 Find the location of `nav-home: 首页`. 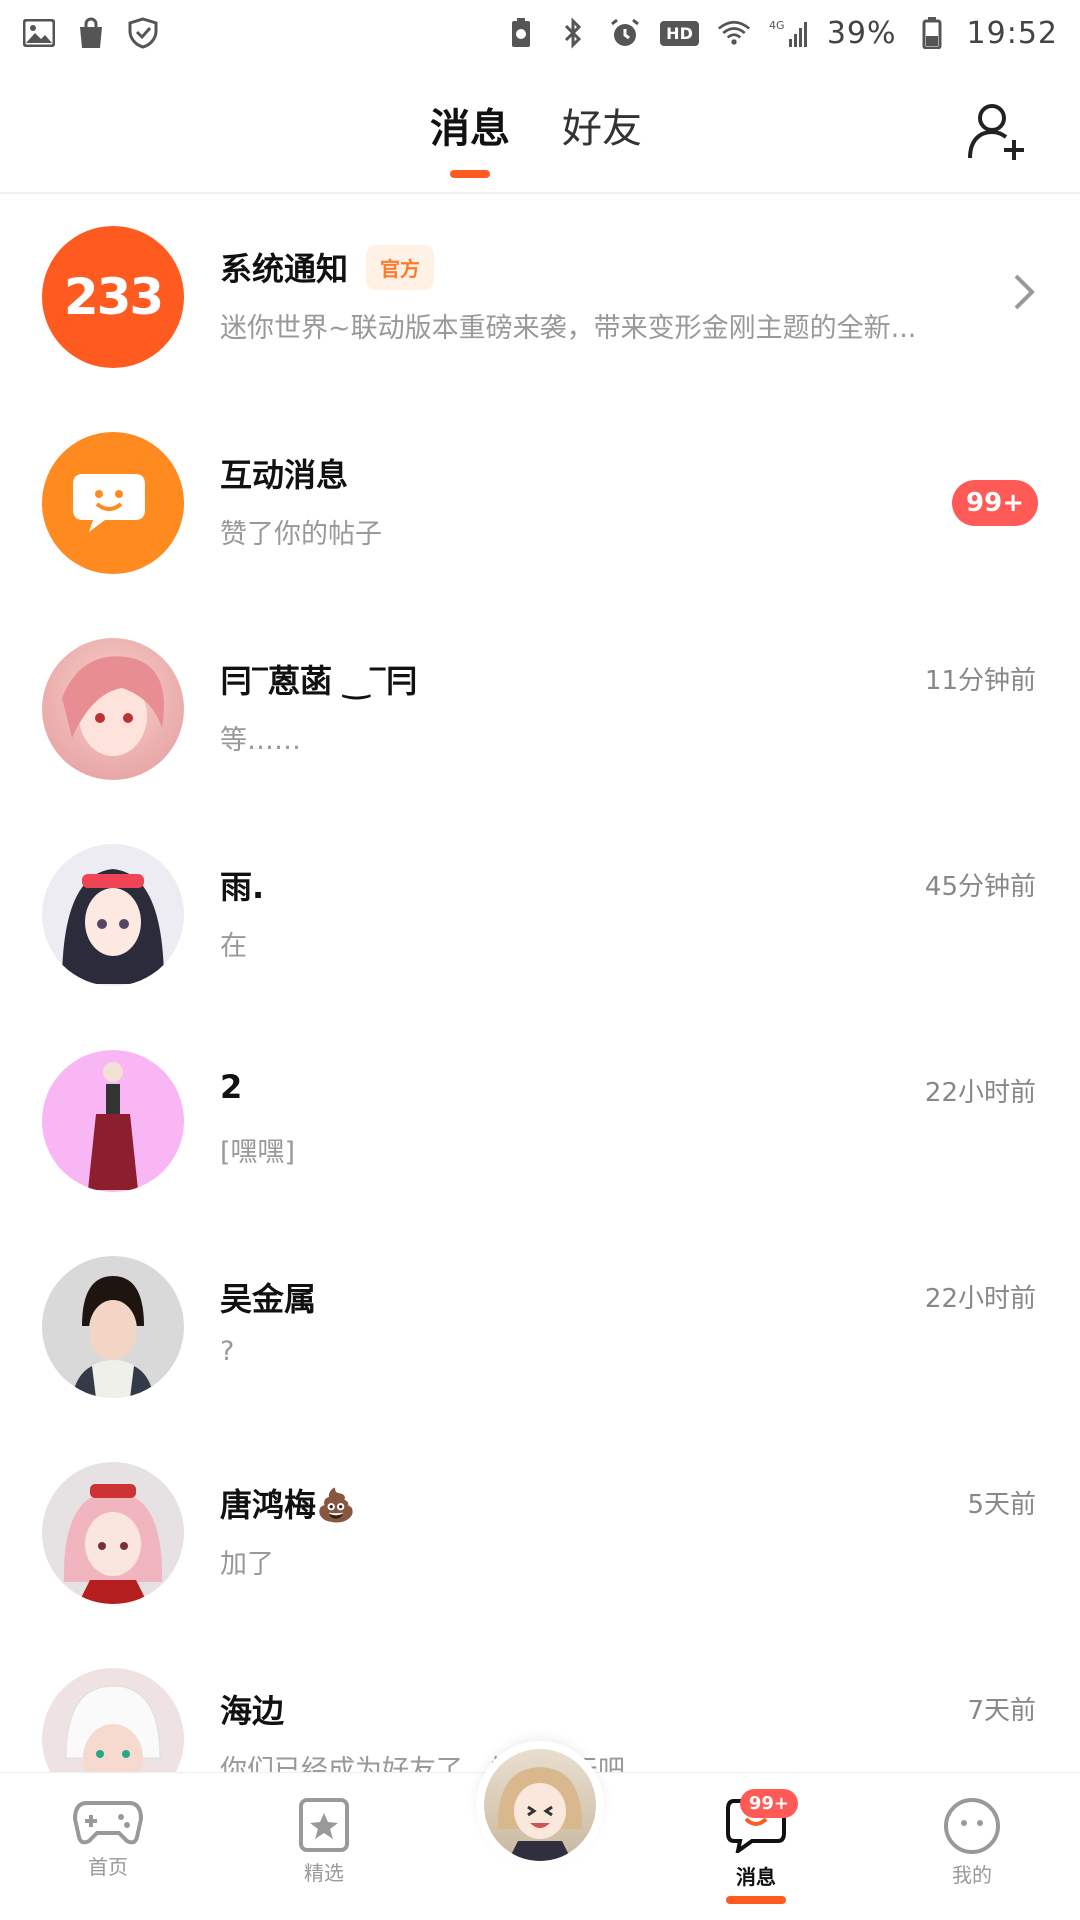

nav-home: 首页 is located at coordinates (108, 1838).